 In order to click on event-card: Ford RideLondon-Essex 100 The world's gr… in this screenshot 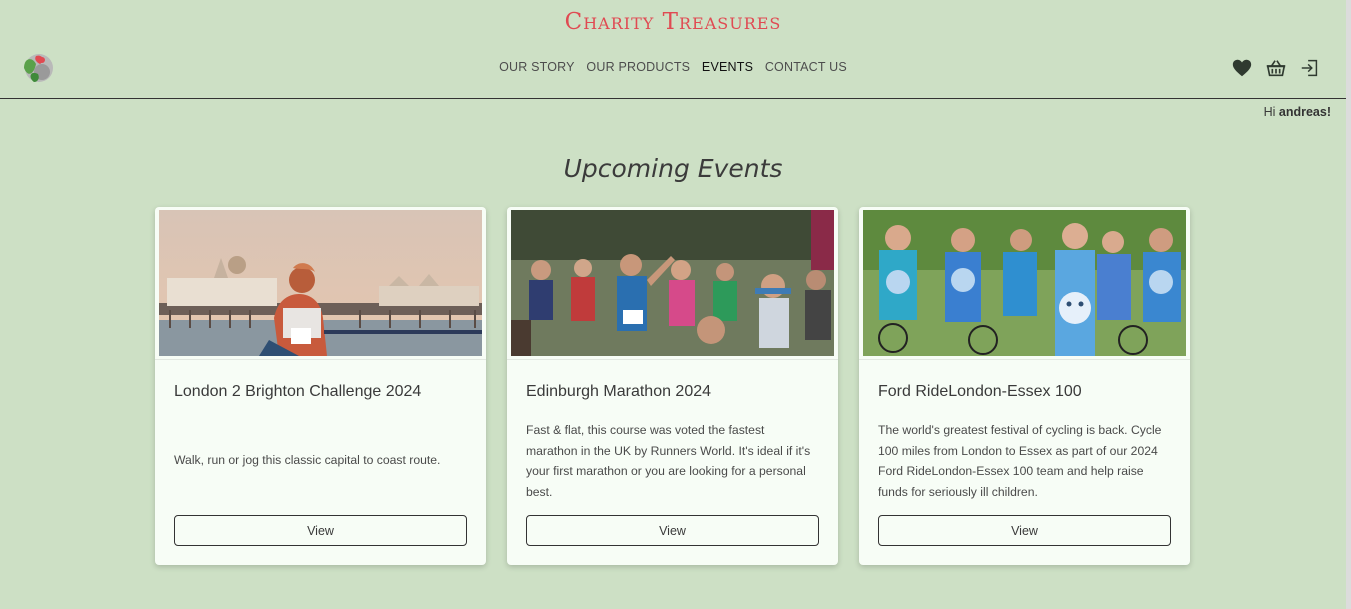, I will do `click(1024, 386)`.